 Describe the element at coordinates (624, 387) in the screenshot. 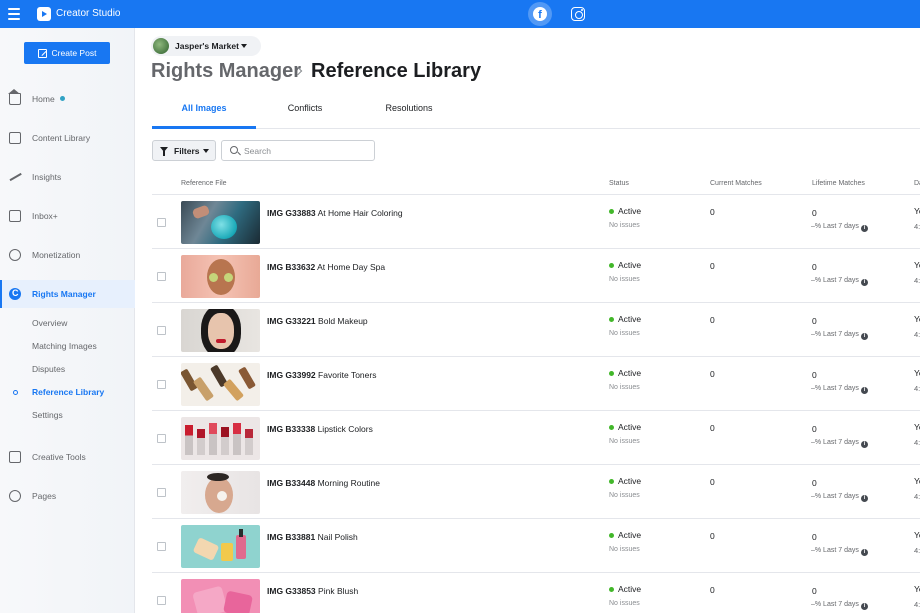

I see `status-detail: No issues` at that location.